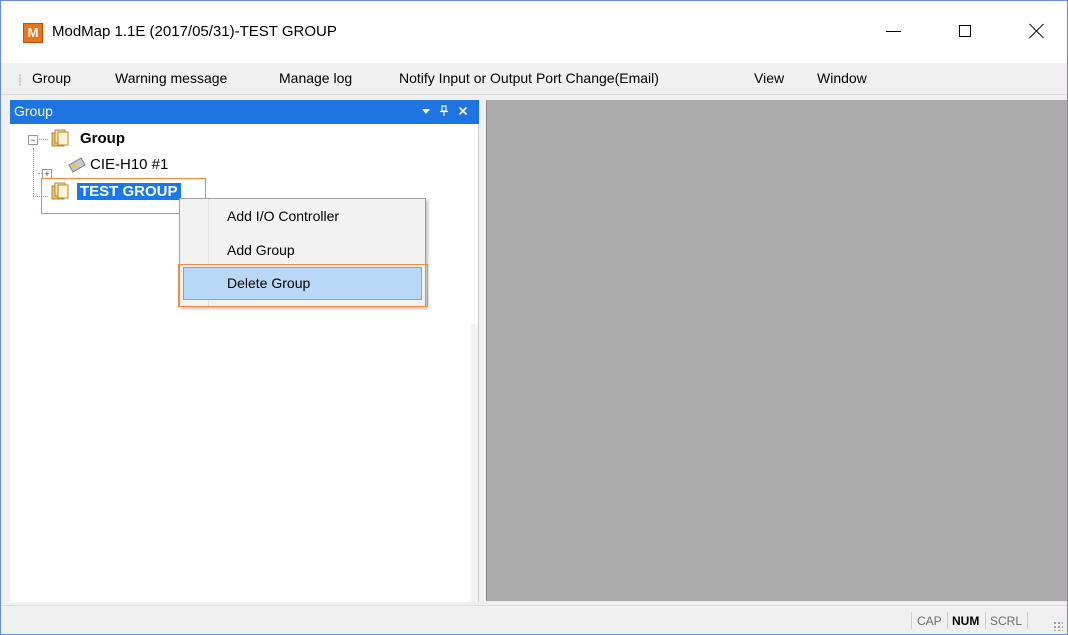 This screenshot has width=1068, height=635. Describe the element at coordinates (20, 80) in the screenshot. I see `menubar-grip-icon` at that location.